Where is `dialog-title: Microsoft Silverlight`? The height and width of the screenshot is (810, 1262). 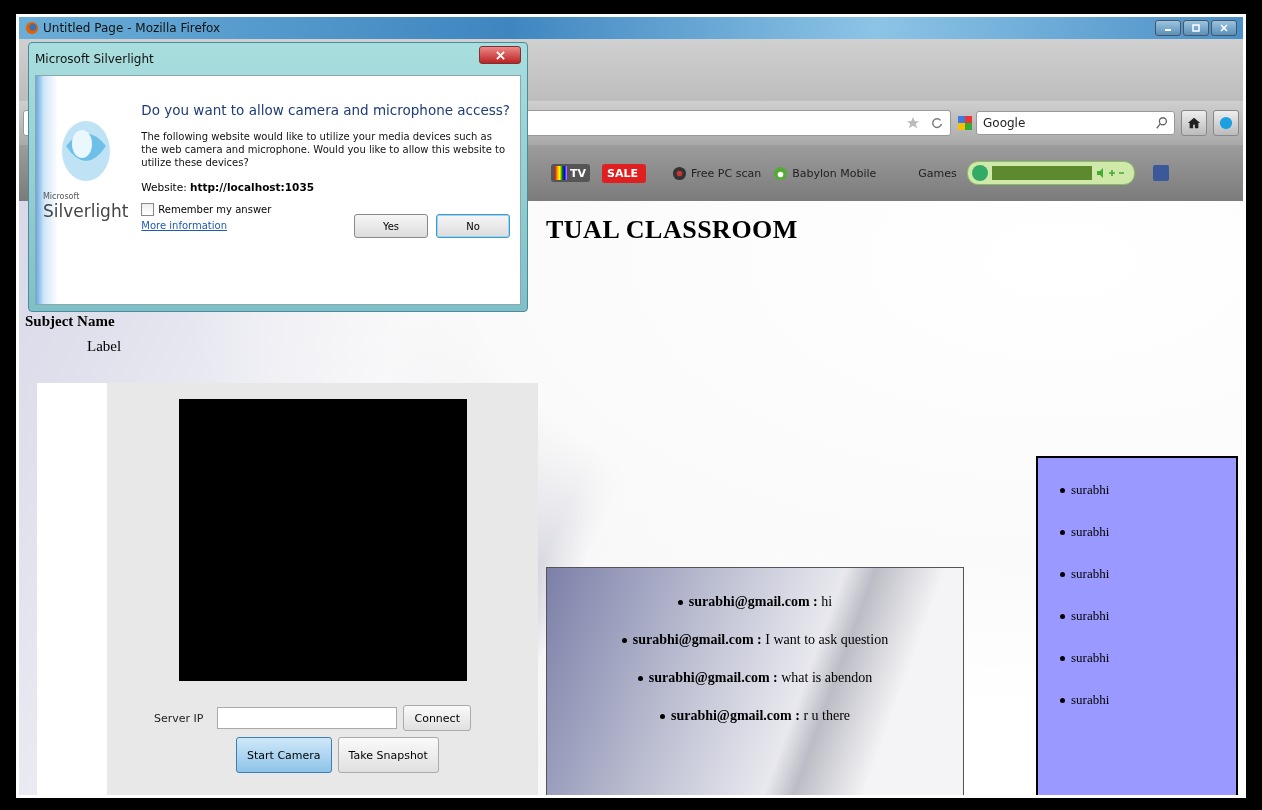
dialog-title: Microsoft Silverlight is located at coordinates (94, 59).